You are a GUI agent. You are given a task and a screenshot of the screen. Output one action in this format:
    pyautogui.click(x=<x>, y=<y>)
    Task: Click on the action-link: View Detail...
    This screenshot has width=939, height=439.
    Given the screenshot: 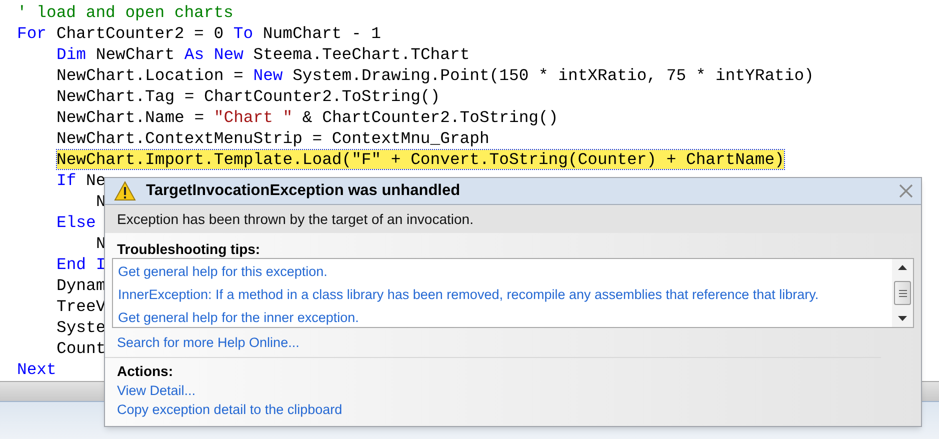 What is the action you would take?
    pyautogui.click(x=519, y=390)
    